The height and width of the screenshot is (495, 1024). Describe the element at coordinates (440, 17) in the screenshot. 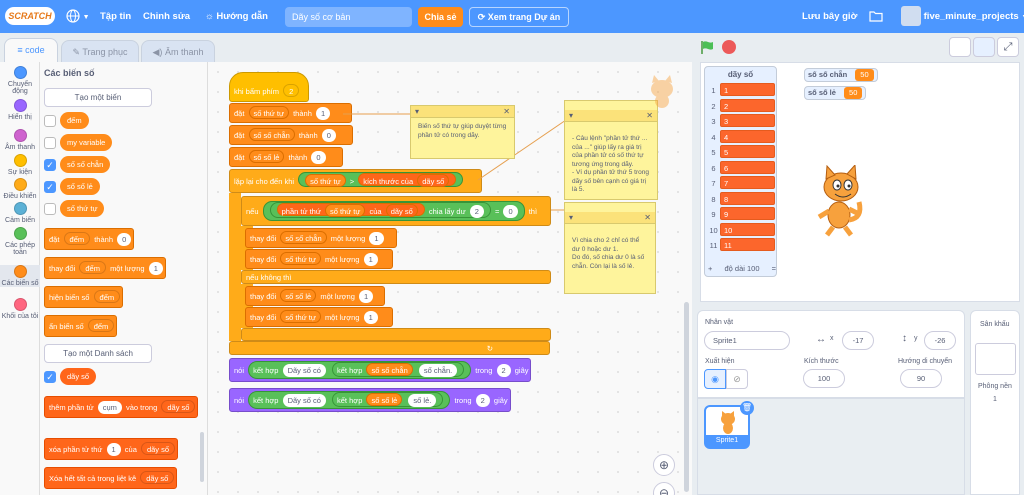

I see `share-button: Chia sẻ` at that location.